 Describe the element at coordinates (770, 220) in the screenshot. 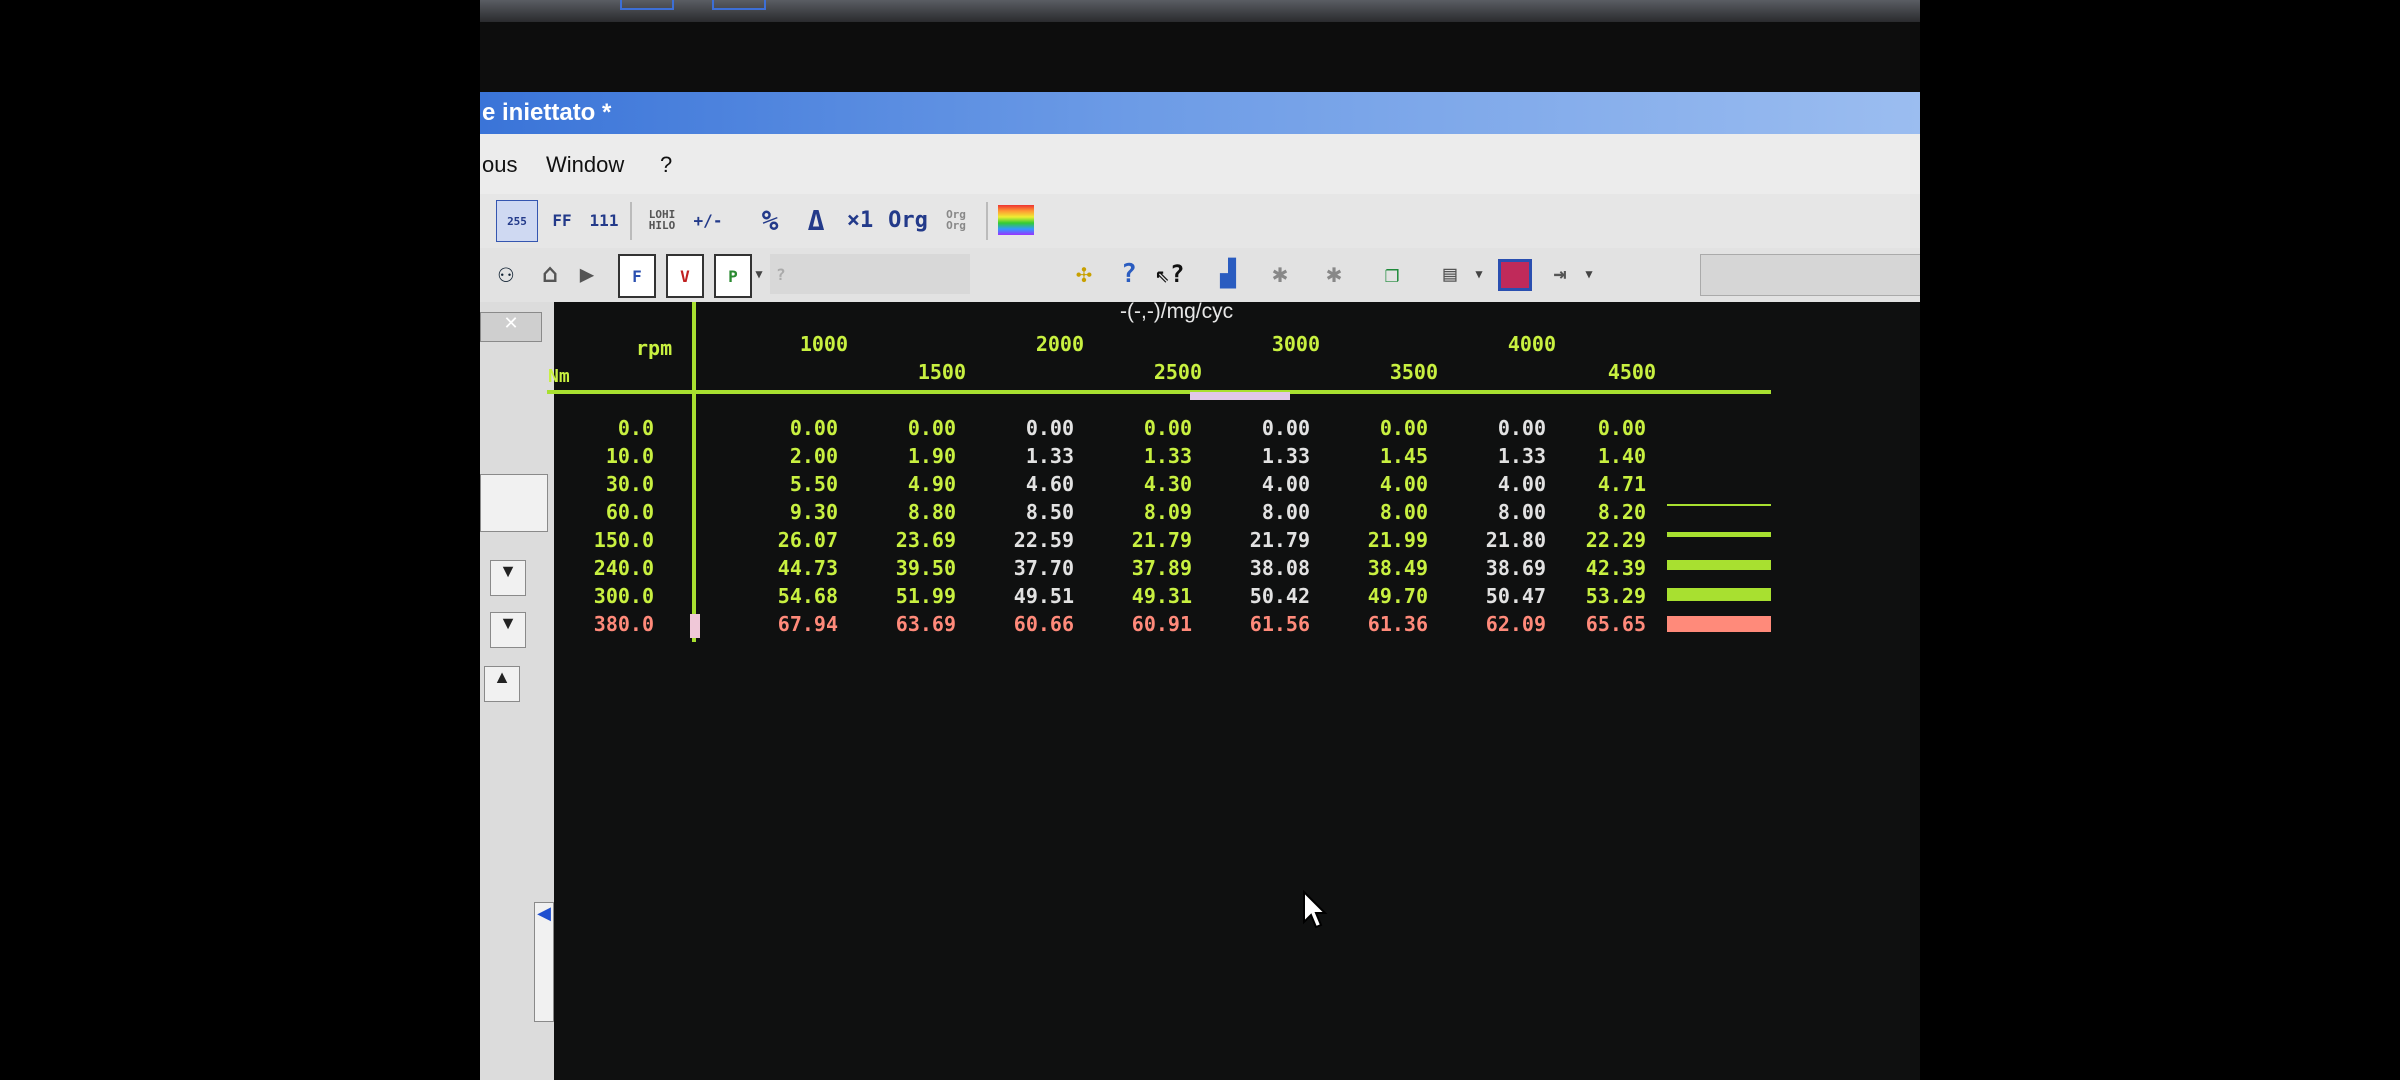

I see `percent-button: %` at that location.